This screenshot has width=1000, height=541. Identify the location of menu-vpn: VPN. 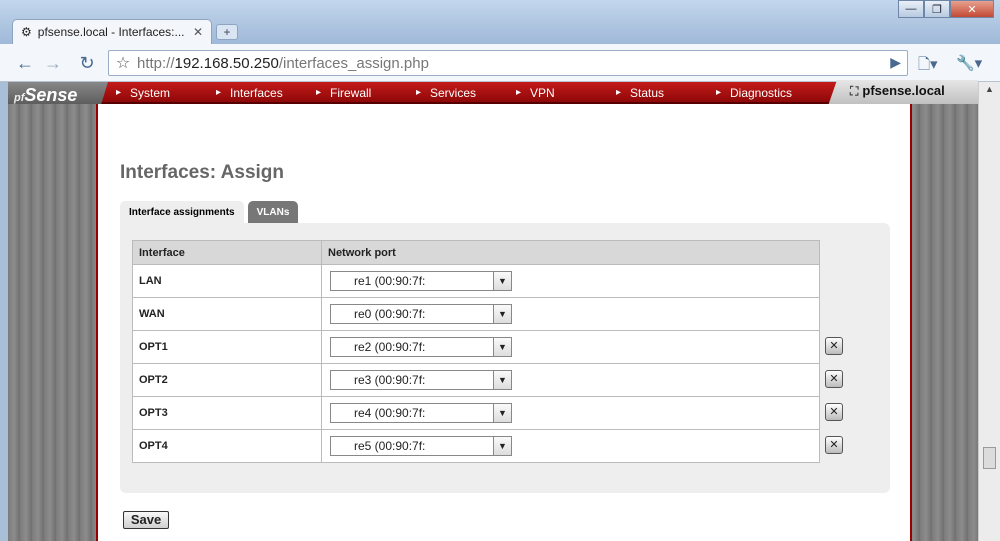
(566, 93).